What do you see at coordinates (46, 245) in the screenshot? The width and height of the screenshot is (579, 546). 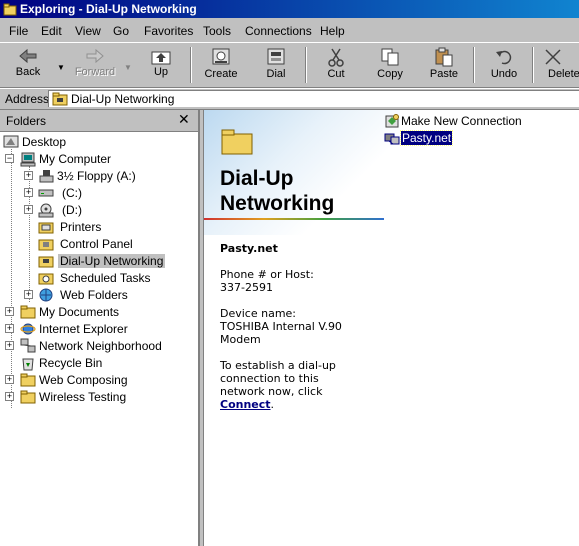 I see `control-panel-icon` at bounding box center [46, 245].